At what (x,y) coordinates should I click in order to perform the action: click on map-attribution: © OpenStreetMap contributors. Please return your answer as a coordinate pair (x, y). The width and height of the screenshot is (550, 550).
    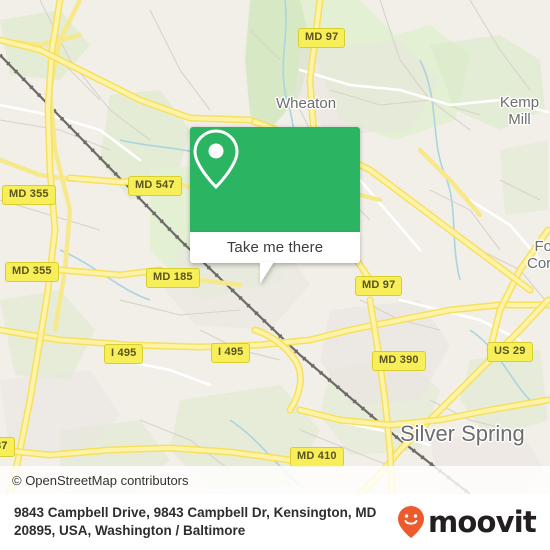
    Looking at the image, I should click on (275, 480).